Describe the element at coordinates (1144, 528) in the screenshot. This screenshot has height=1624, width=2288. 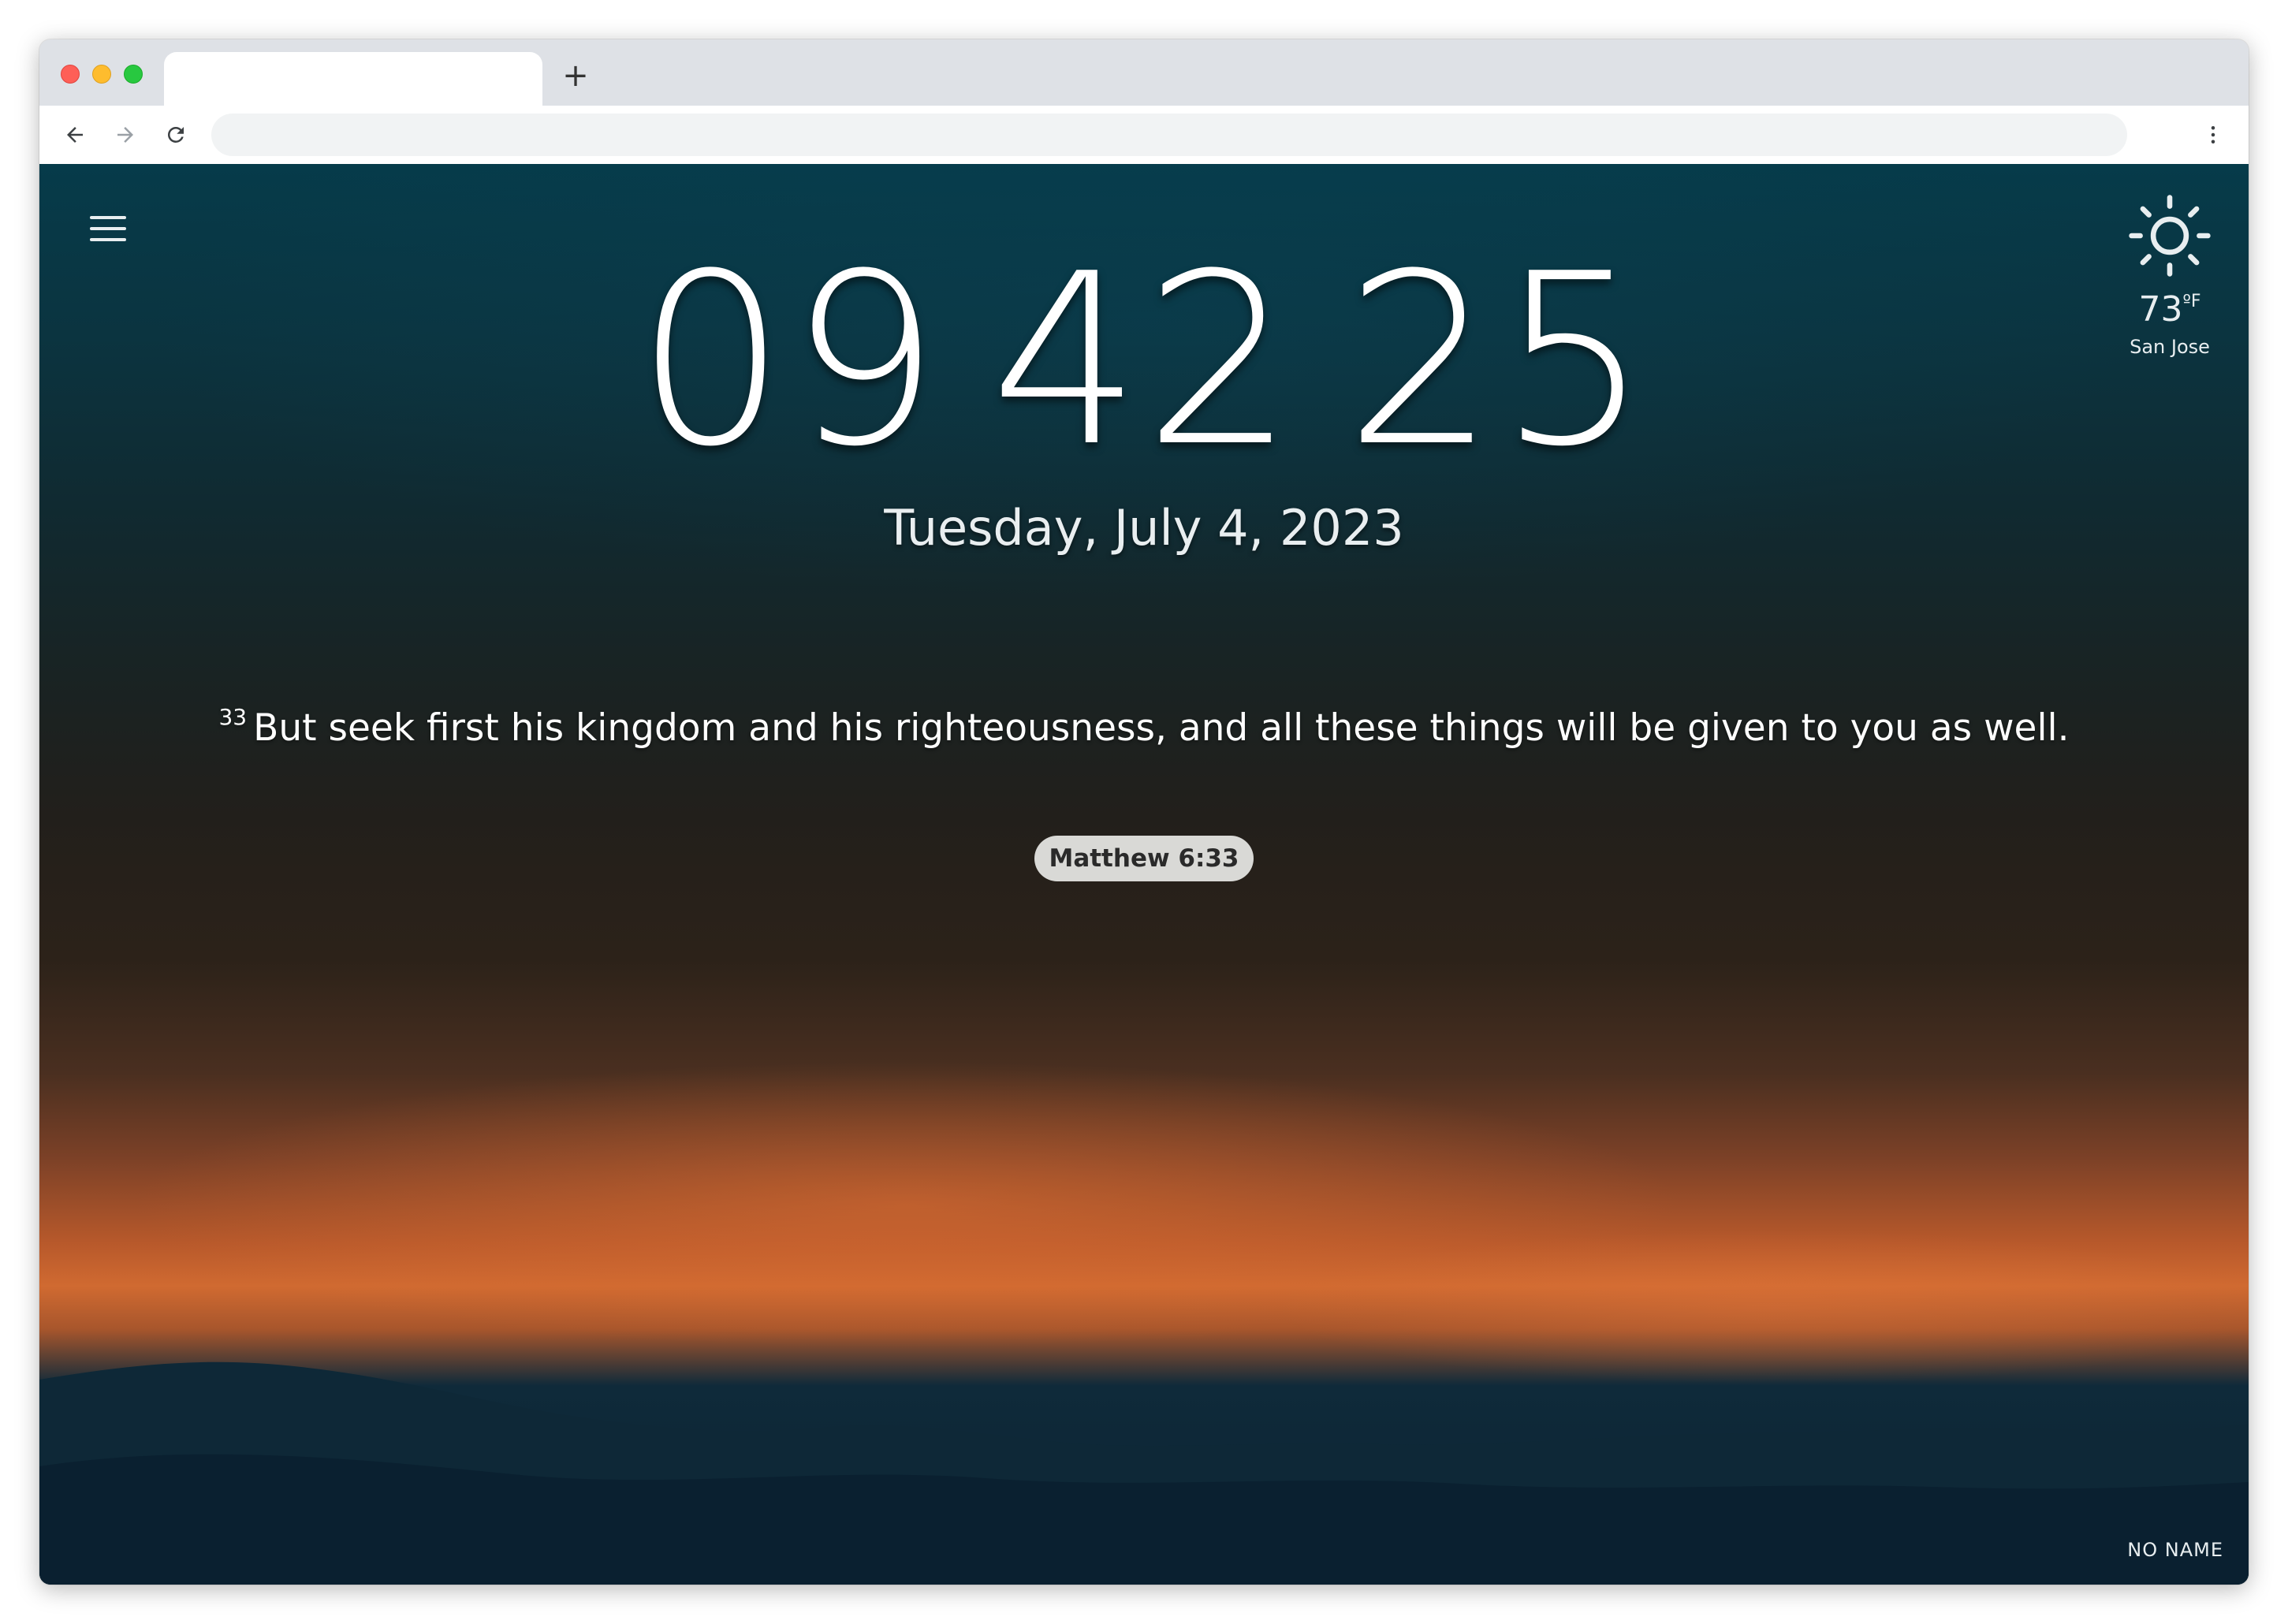
I see `date-display: Tuesday, July 4, 2023` at that location.